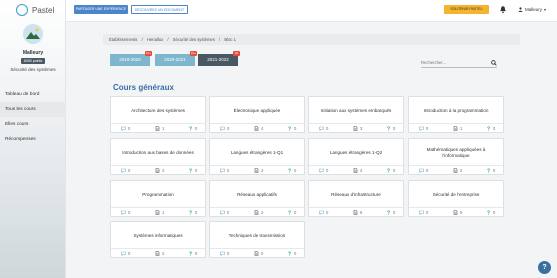  I want to click on document-count-value: 5, so click(461, 212).